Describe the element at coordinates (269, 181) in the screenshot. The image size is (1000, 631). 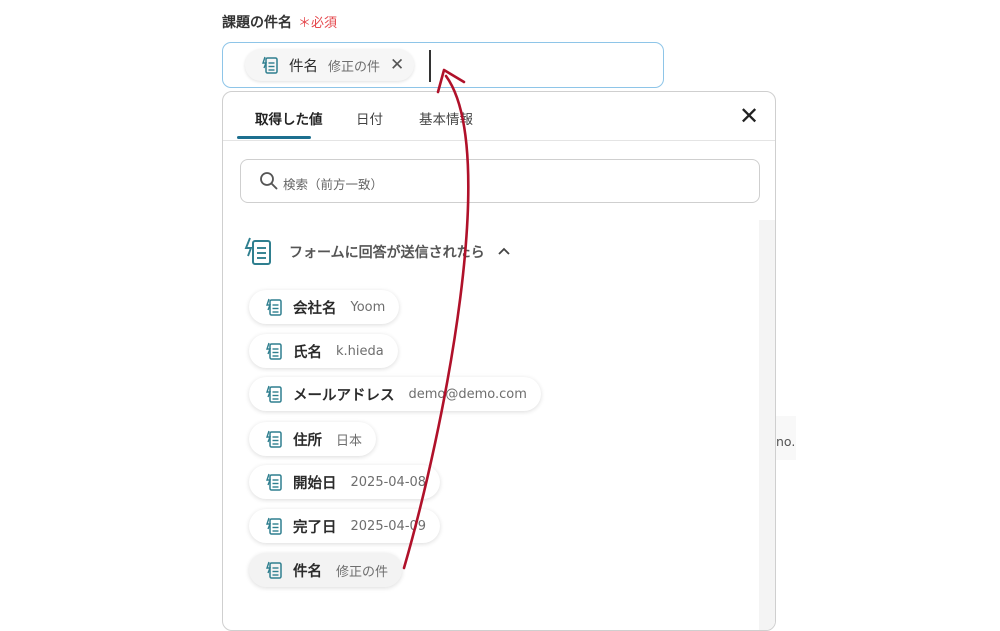
I see `search-icon` at that location.